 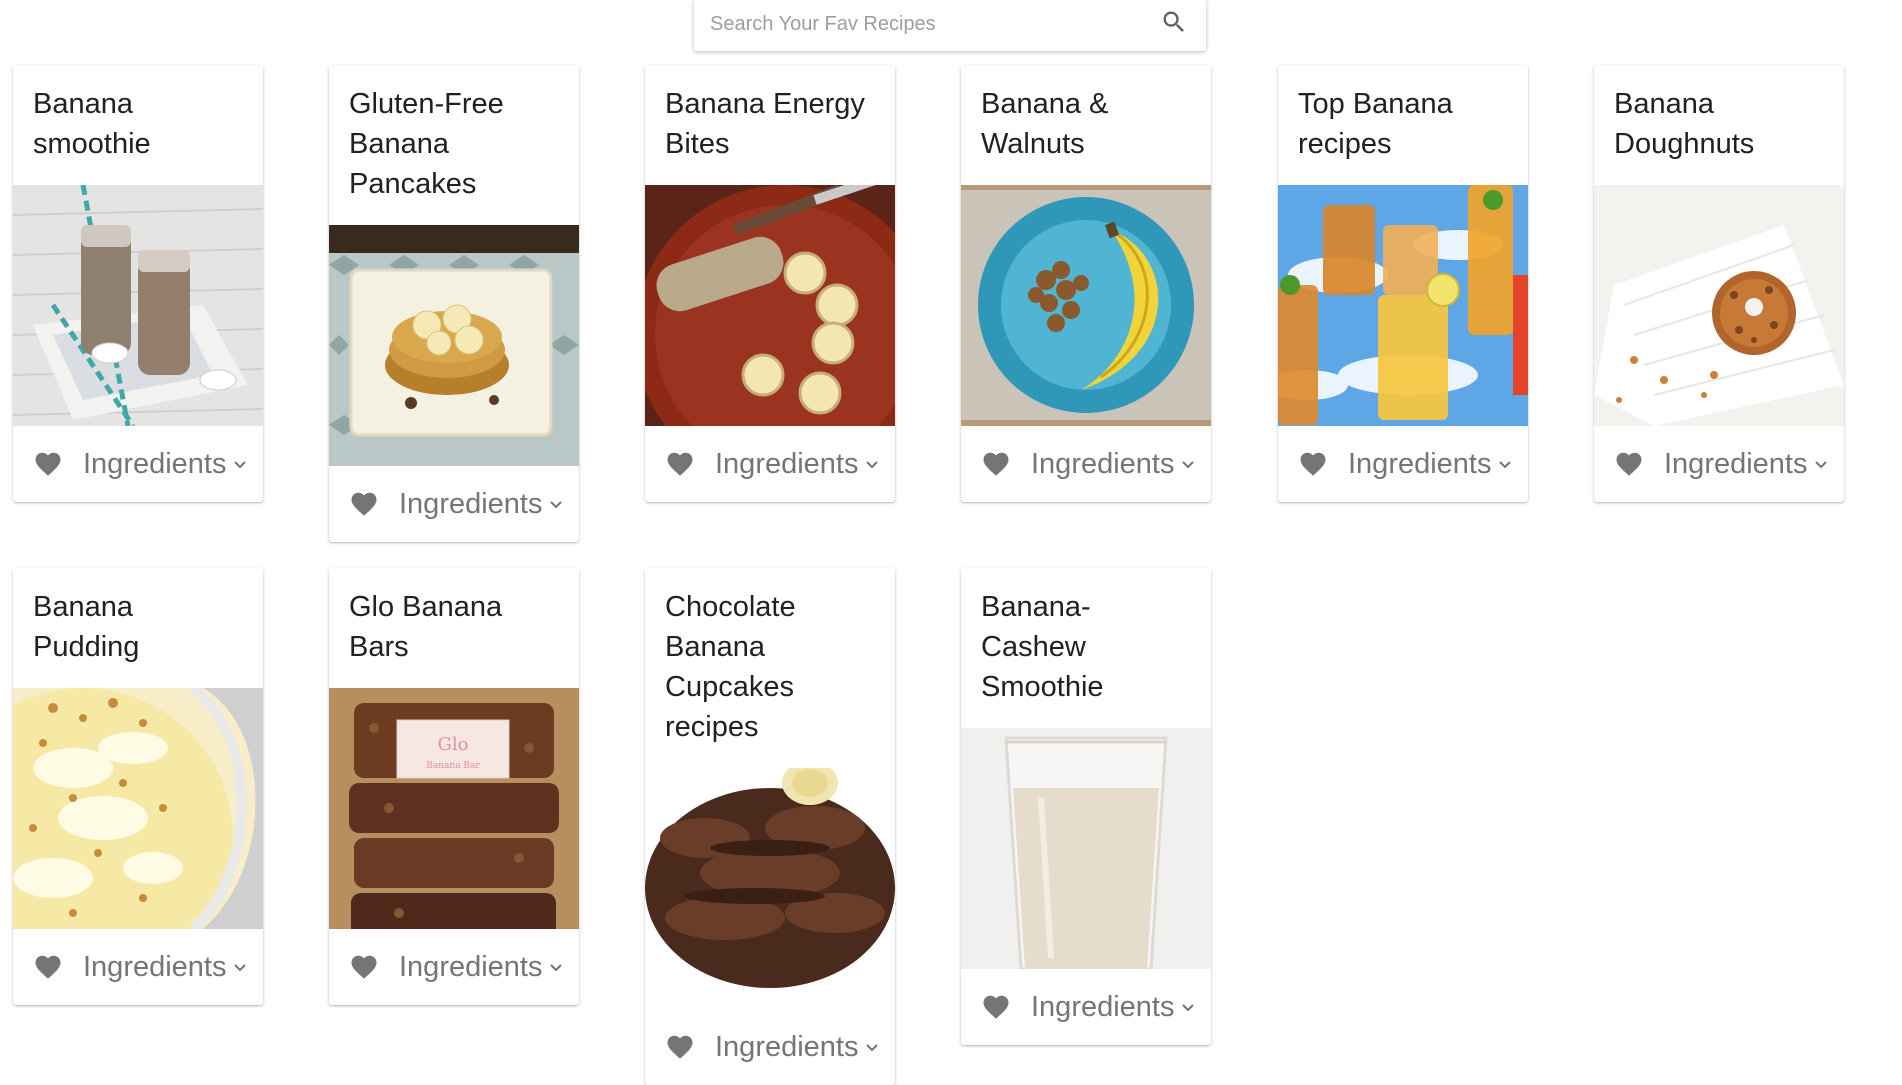 I want to click on recipe-card: Banana Energy Bites Ingredients, so click(x=770, y=283).